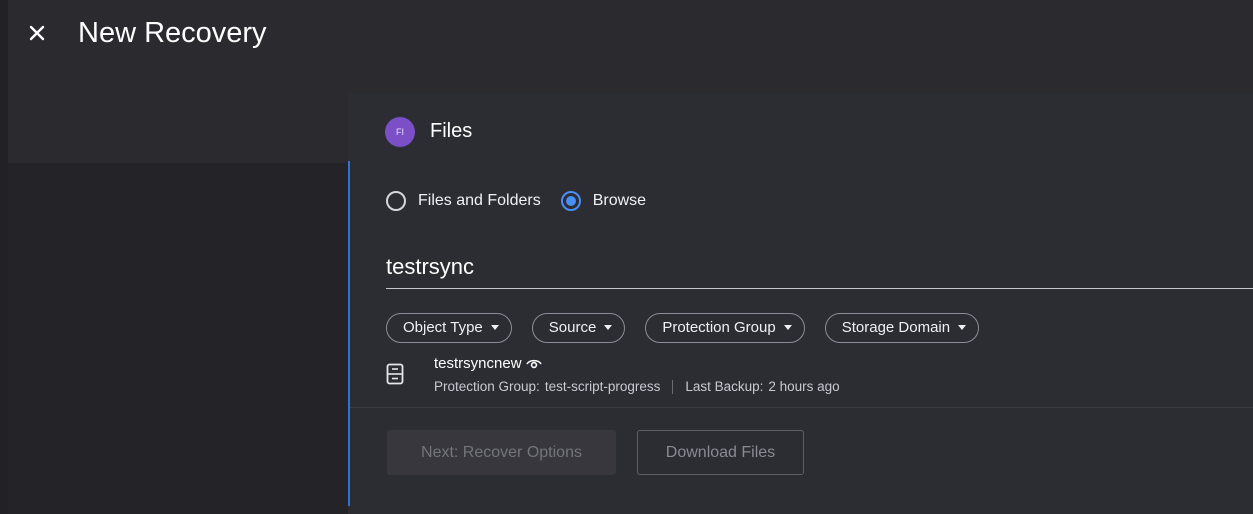 This screenshot has width=1253, height=514. I want to click on recovery-mode-group: Files and Folders Browse, so click(526, 201).